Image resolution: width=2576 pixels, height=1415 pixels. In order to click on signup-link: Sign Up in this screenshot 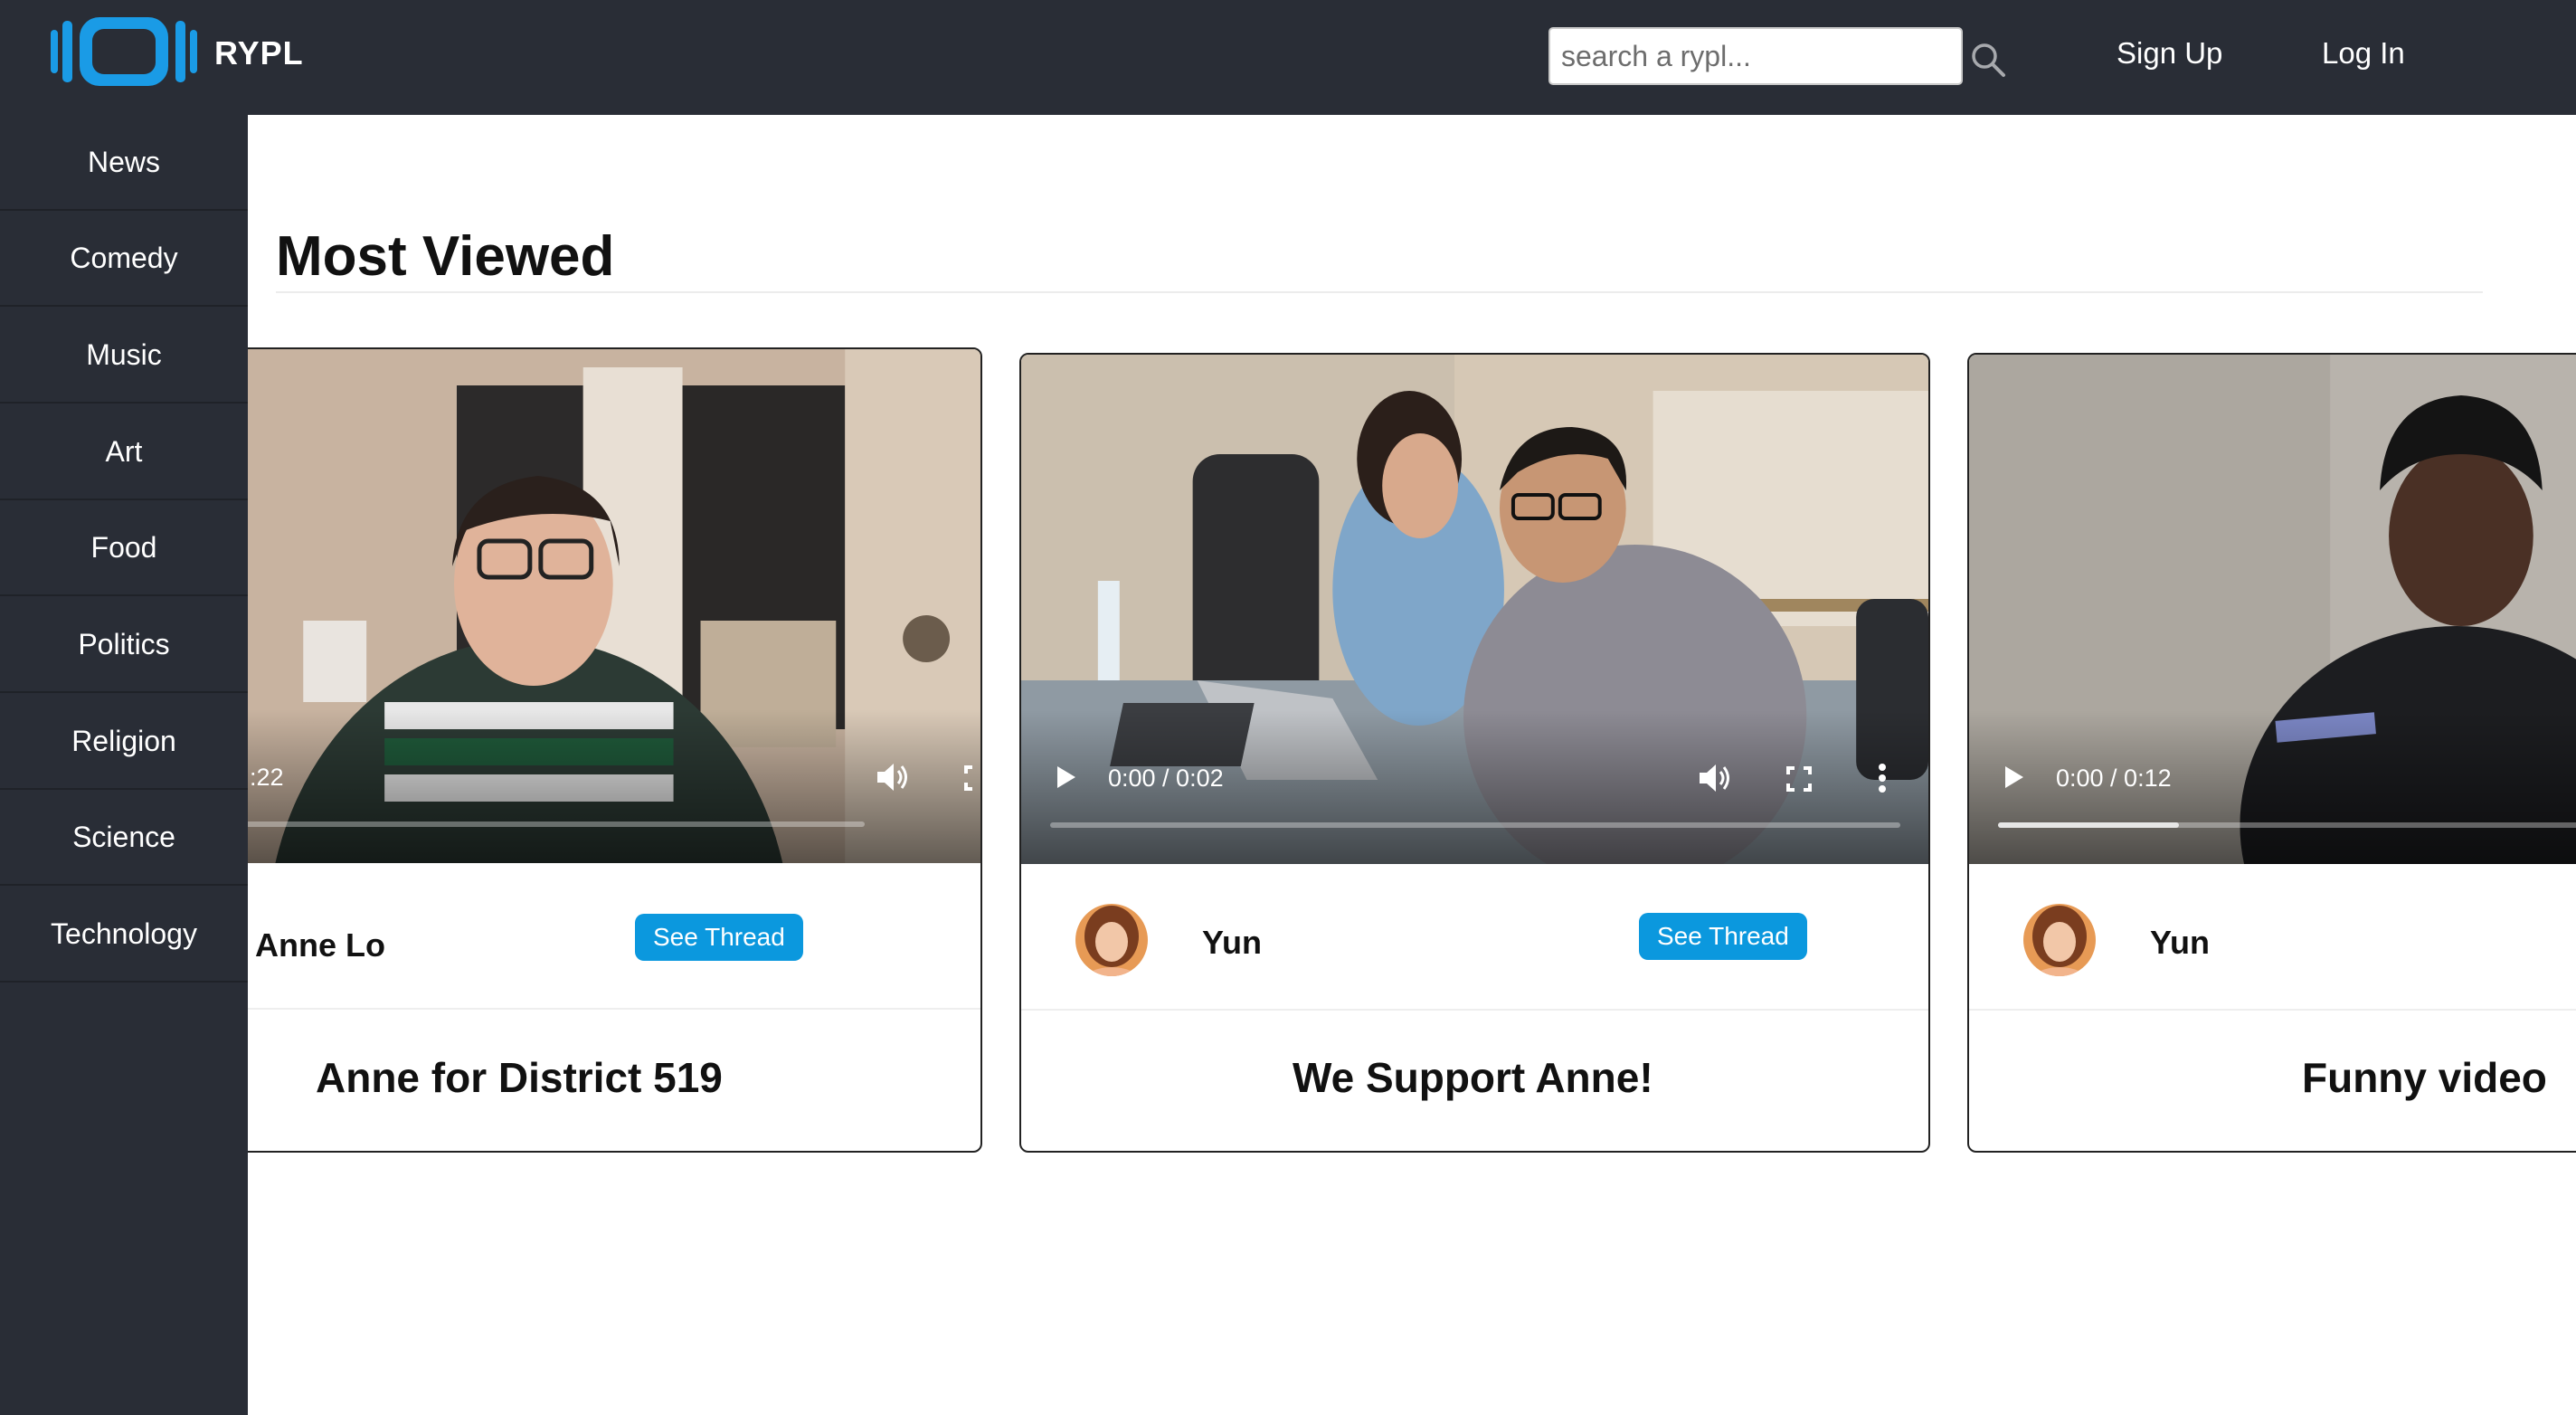, I will do `click(2169, 53)`.